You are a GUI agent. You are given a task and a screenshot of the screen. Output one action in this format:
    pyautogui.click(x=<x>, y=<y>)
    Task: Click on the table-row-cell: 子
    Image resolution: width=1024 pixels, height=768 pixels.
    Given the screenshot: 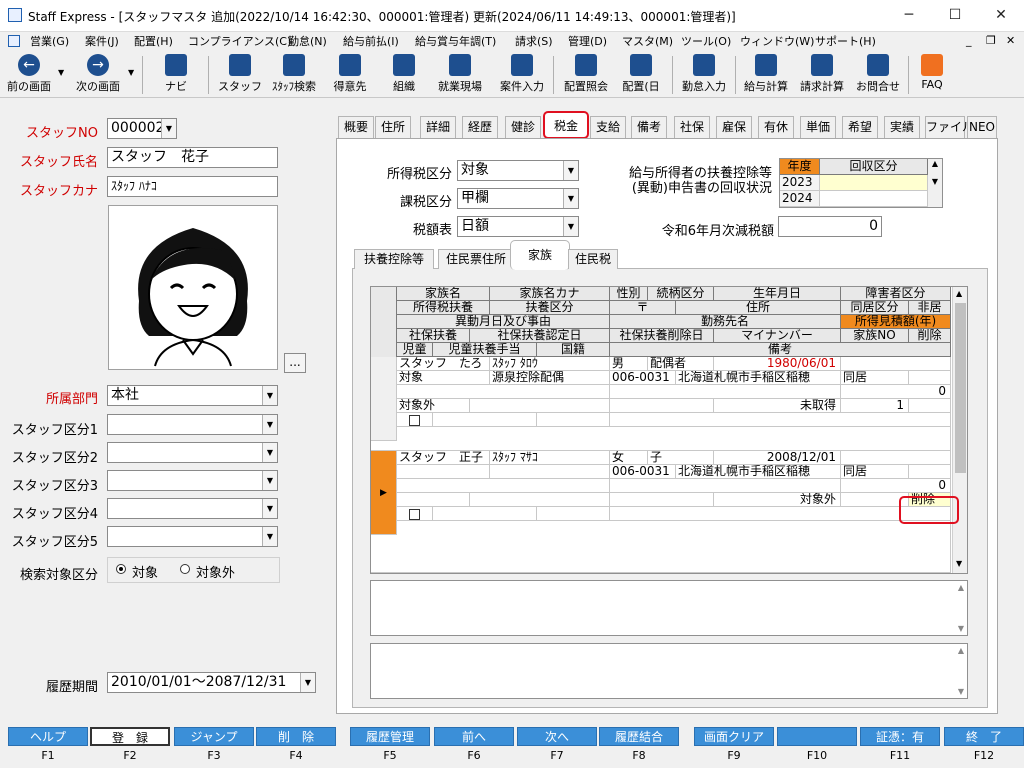 What is the action you would take?
    pyautogui.click(x=681, y=458)
    